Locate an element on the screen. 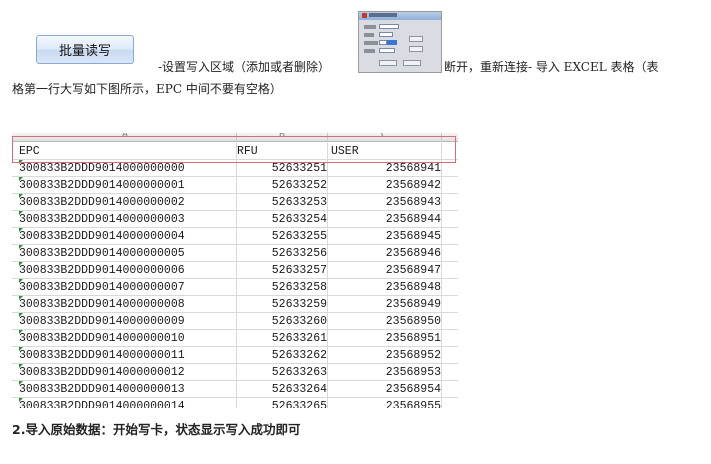 This screenshot has width=711, height=464. rfu-cell: 52633256 is located at coordinates (281, 253).